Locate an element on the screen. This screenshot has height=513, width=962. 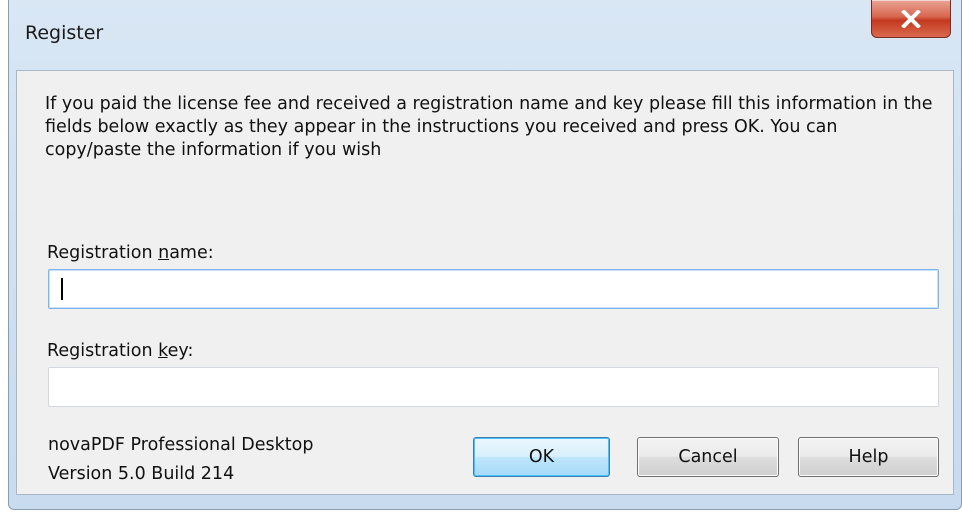
window-title: Register is located at coordinates (64, 33).